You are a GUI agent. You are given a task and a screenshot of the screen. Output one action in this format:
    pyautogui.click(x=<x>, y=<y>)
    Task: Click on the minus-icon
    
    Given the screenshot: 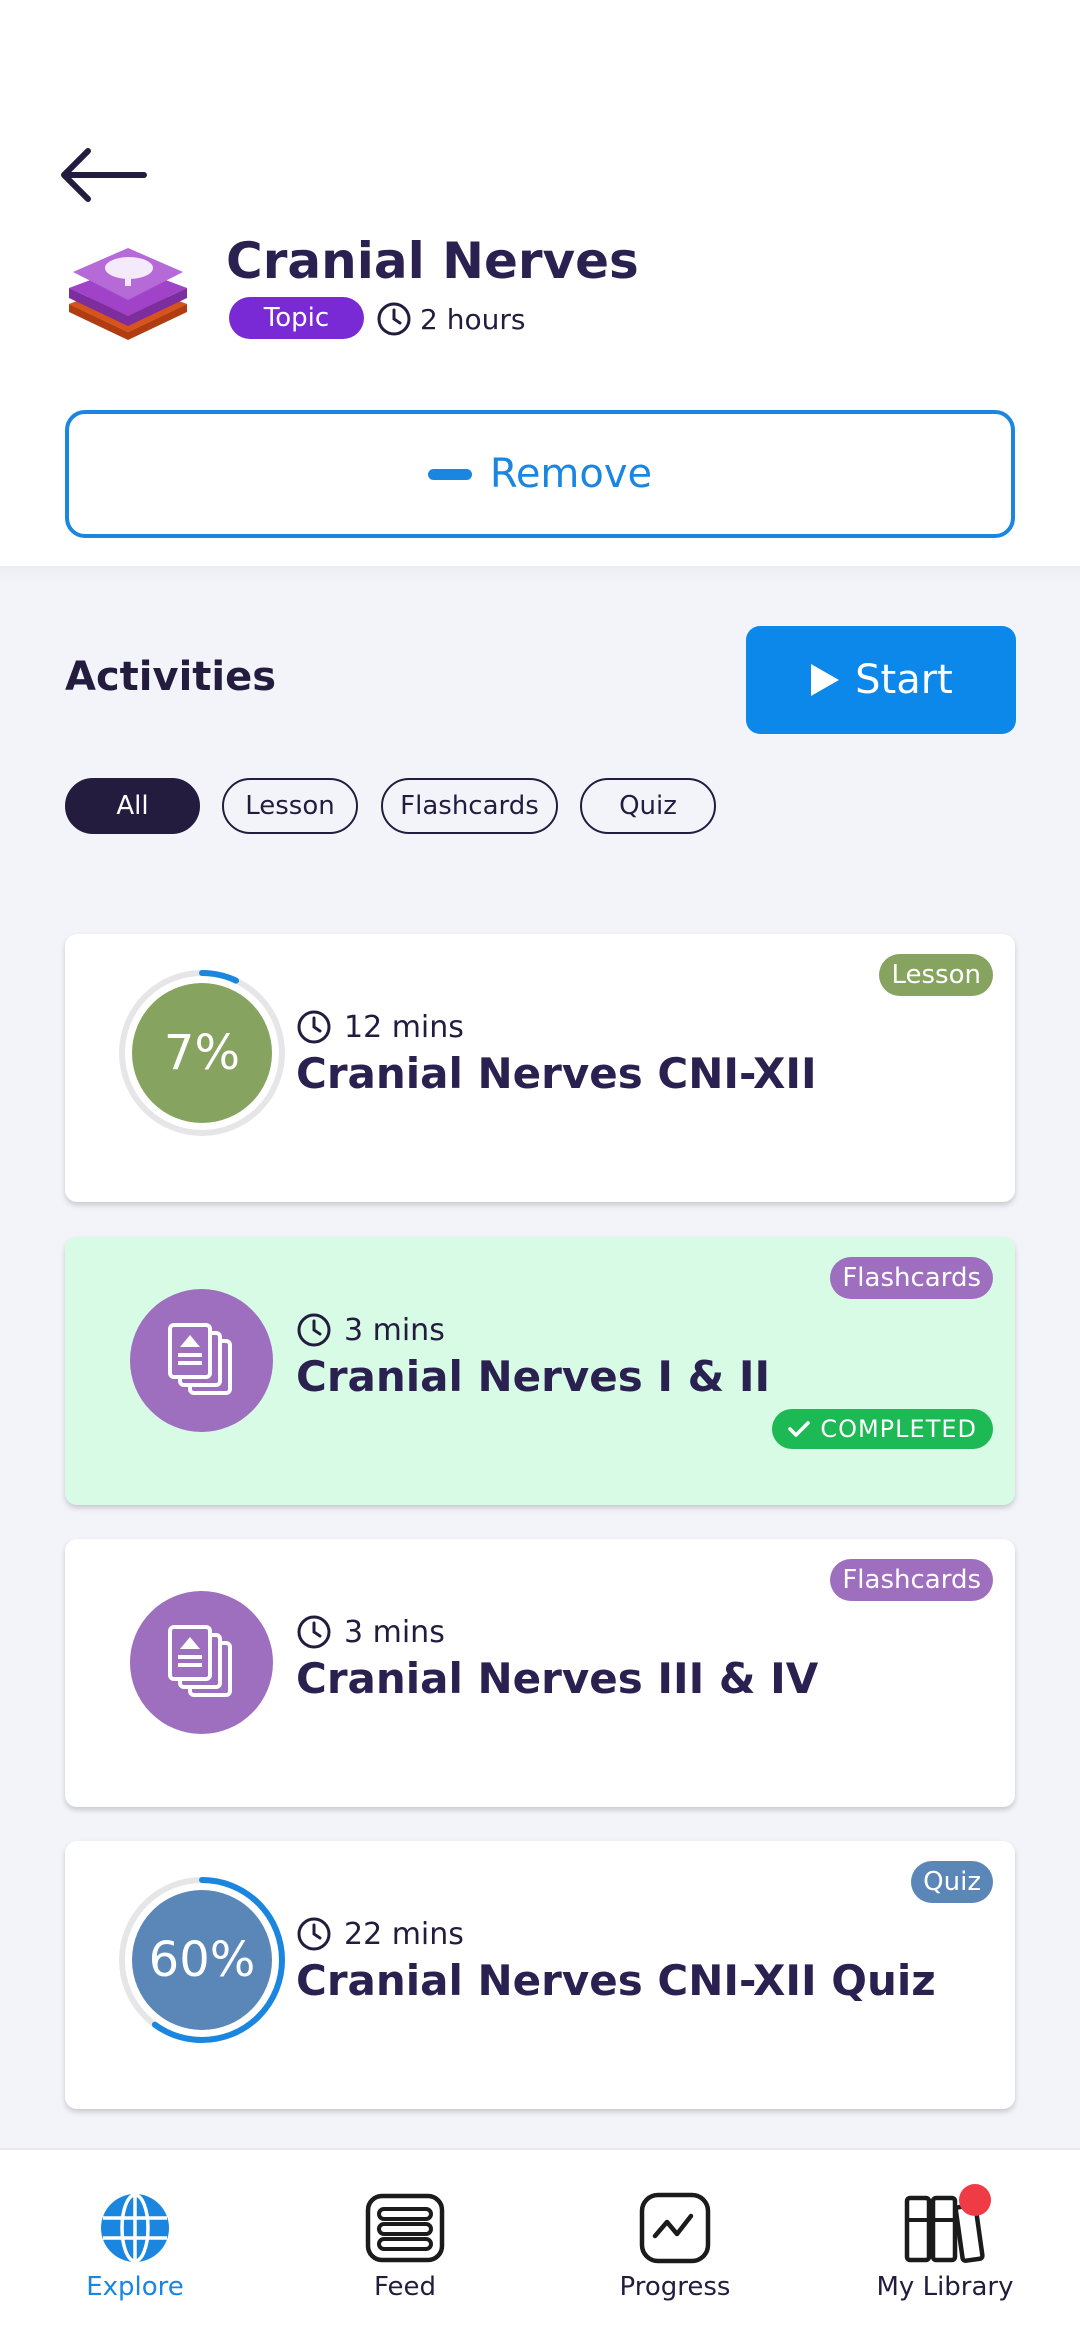 What is the action you would take?
    pyautogui.click(x=449, y=474)
    